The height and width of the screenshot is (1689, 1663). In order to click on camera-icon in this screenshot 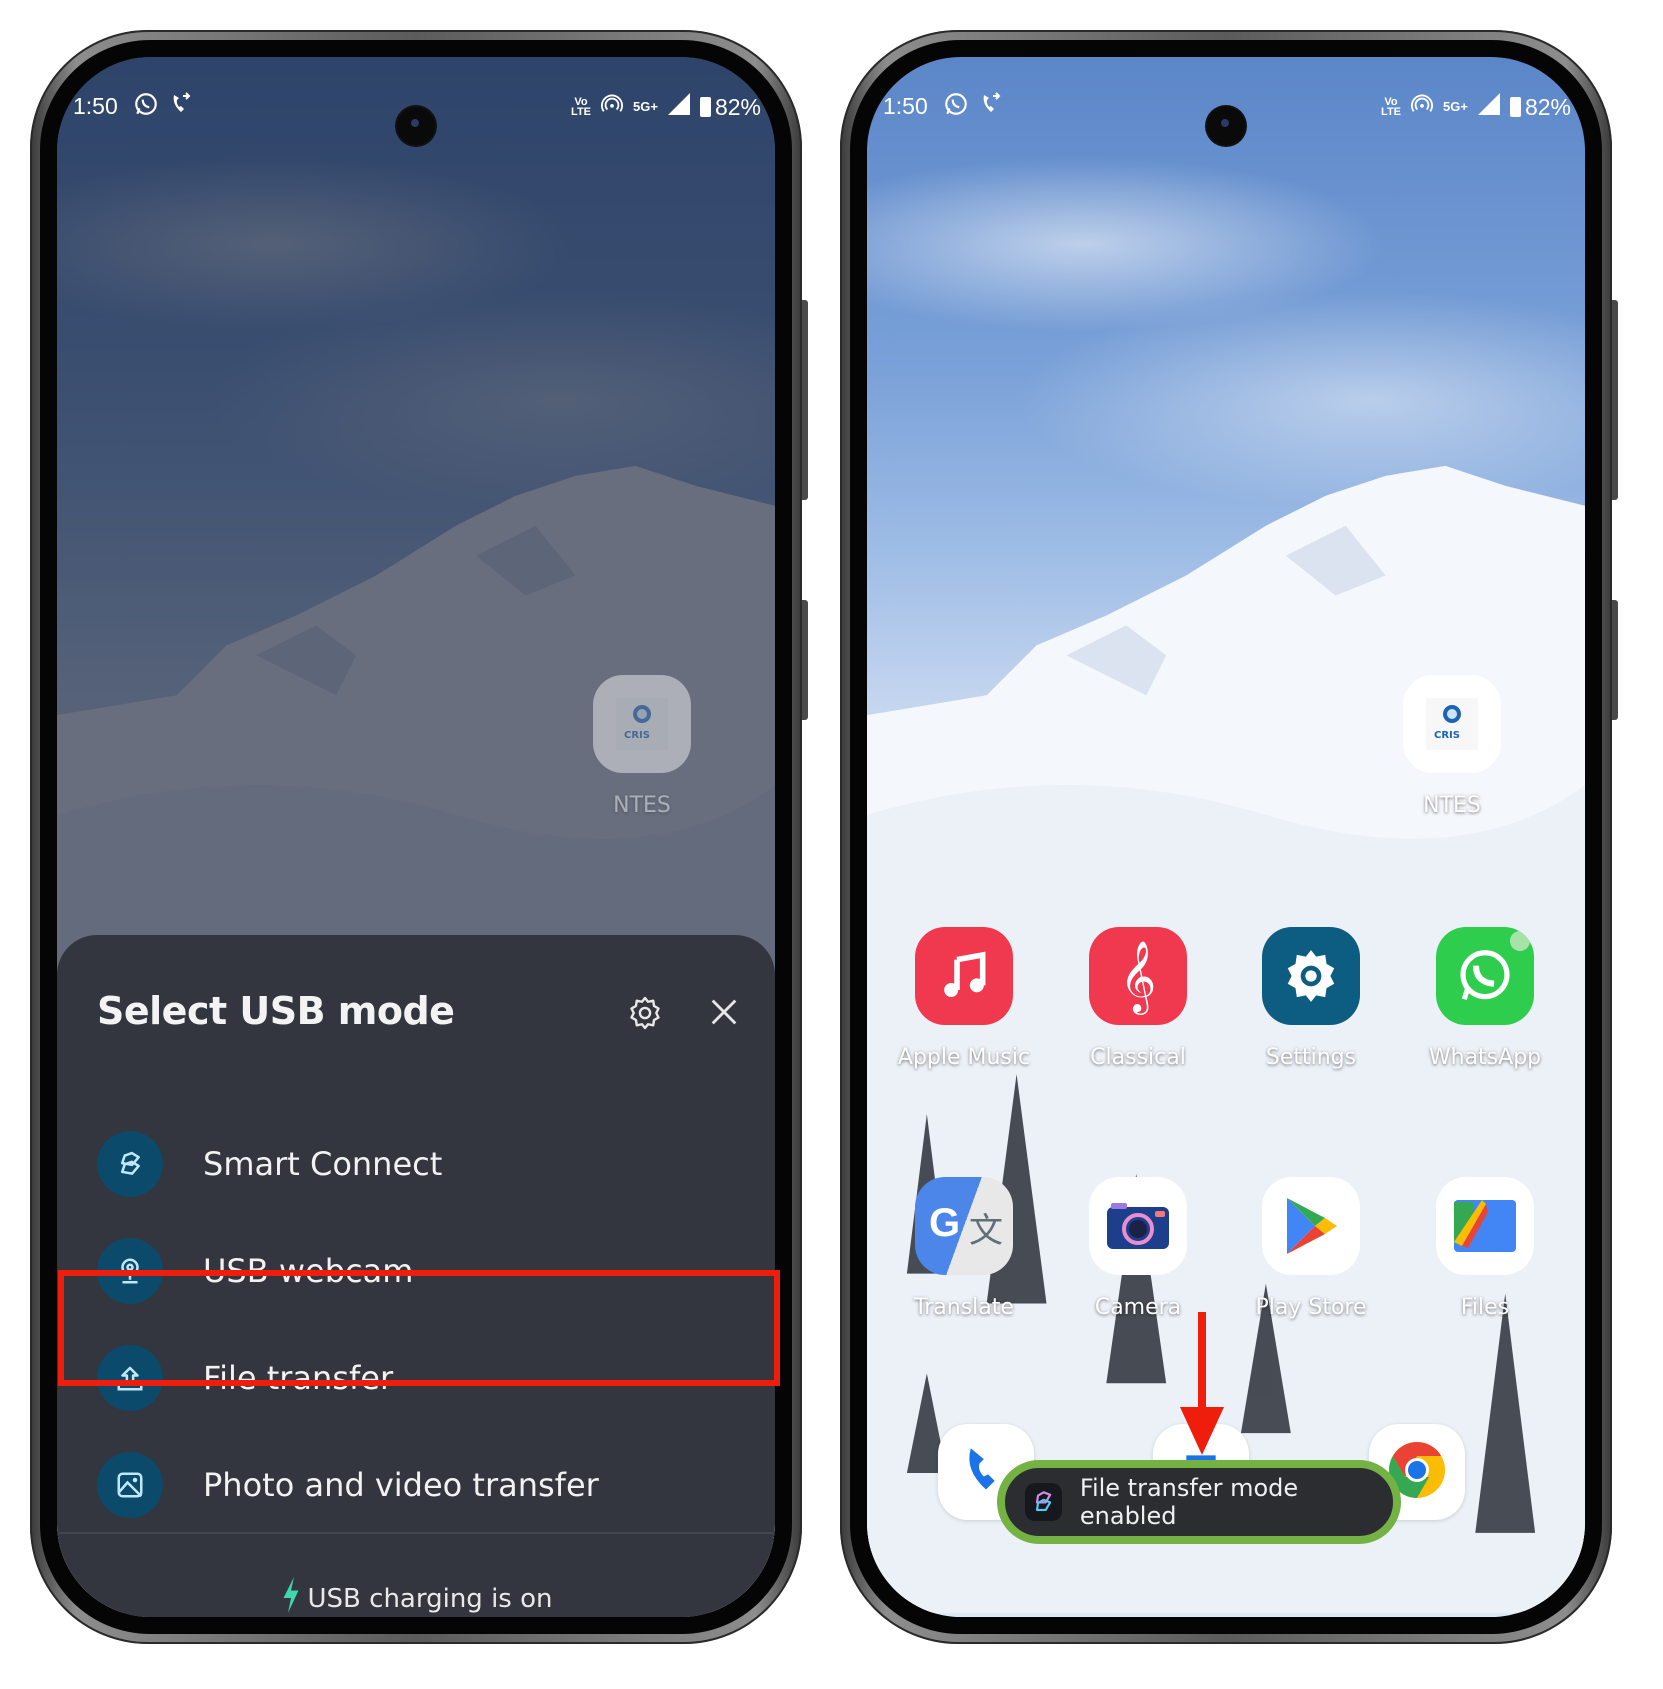, I will do `click(1138, 1226)`.